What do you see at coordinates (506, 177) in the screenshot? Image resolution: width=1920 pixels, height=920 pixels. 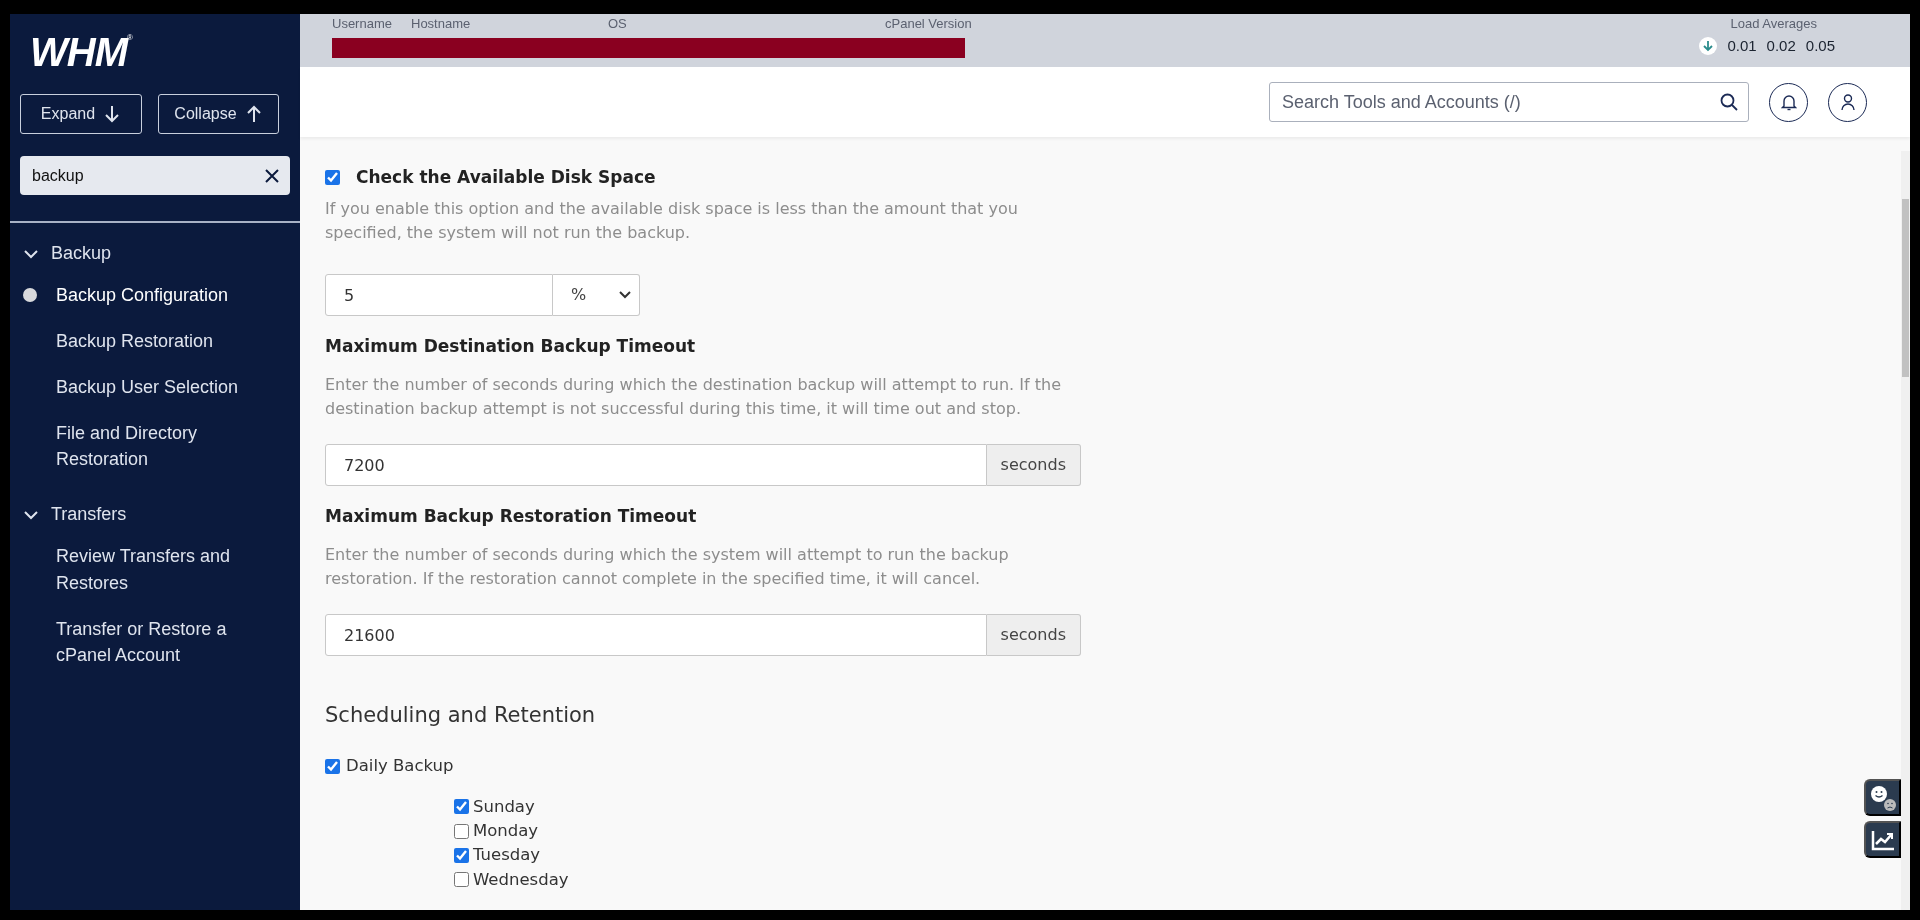 I see `option-label: Check the Available Disk Space` at bounding box center [506, 177].